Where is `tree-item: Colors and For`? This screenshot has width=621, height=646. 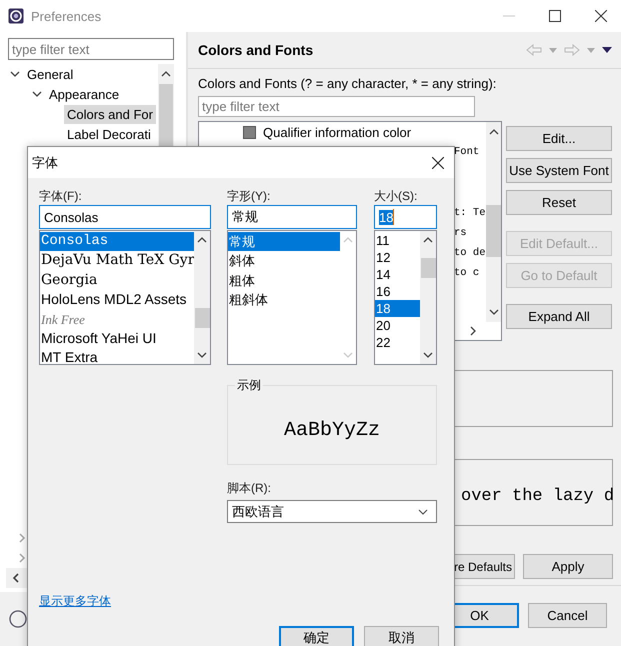
tree-item: Colors and For is located at coordinates (110, 114).